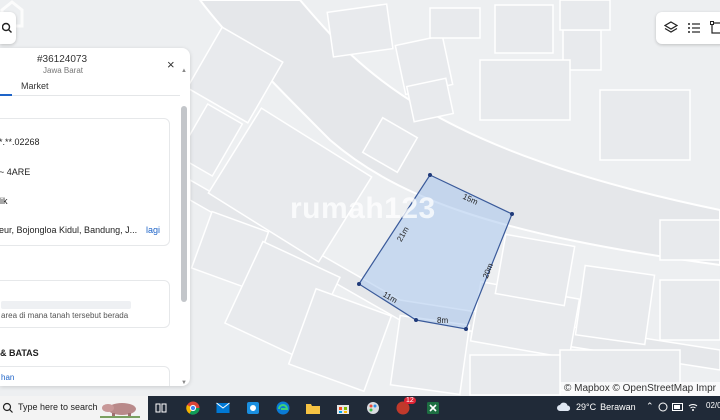 This screenshot has height=420, width=720. Describe the element at coordinates (714, 28) in the screenshot. I see `measure-icon` at that location.